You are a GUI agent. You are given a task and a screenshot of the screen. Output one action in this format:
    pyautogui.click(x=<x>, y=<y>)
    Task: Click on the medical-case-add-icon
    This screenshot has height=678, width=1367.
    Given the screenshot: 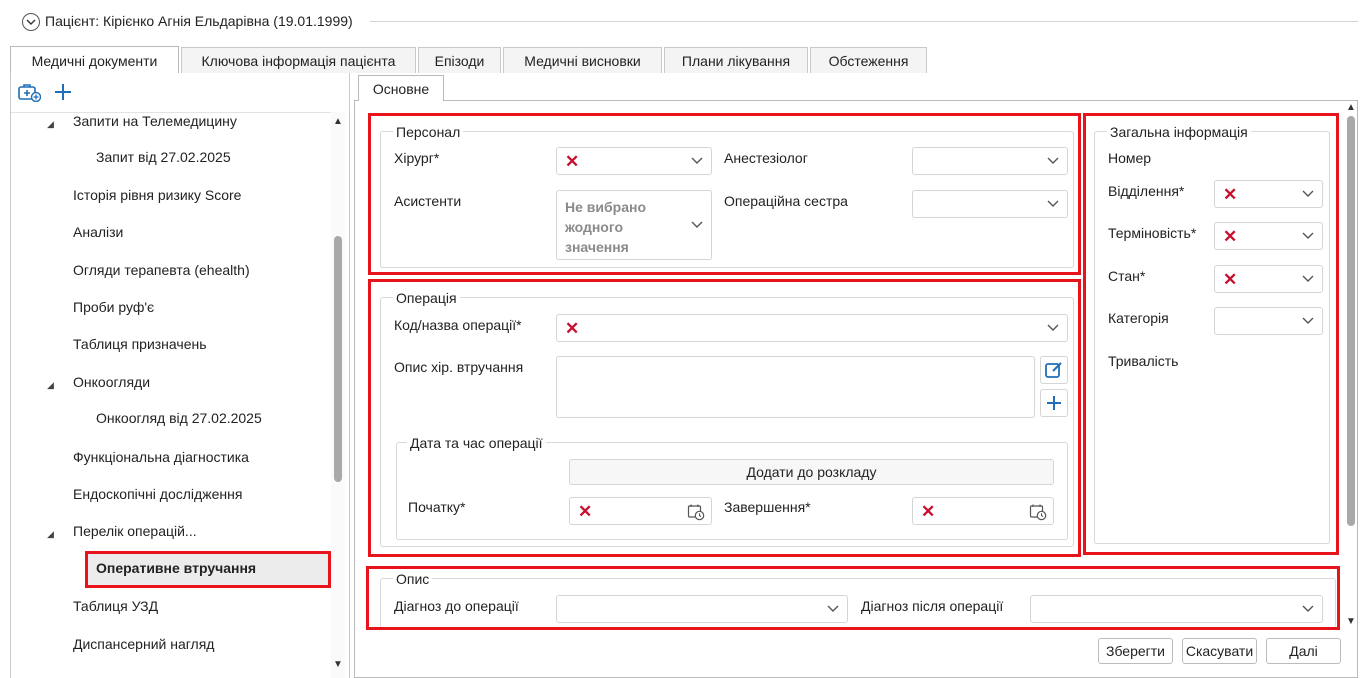 What is the action you would take?
    pyautogui.click(x=29, y=93)
    